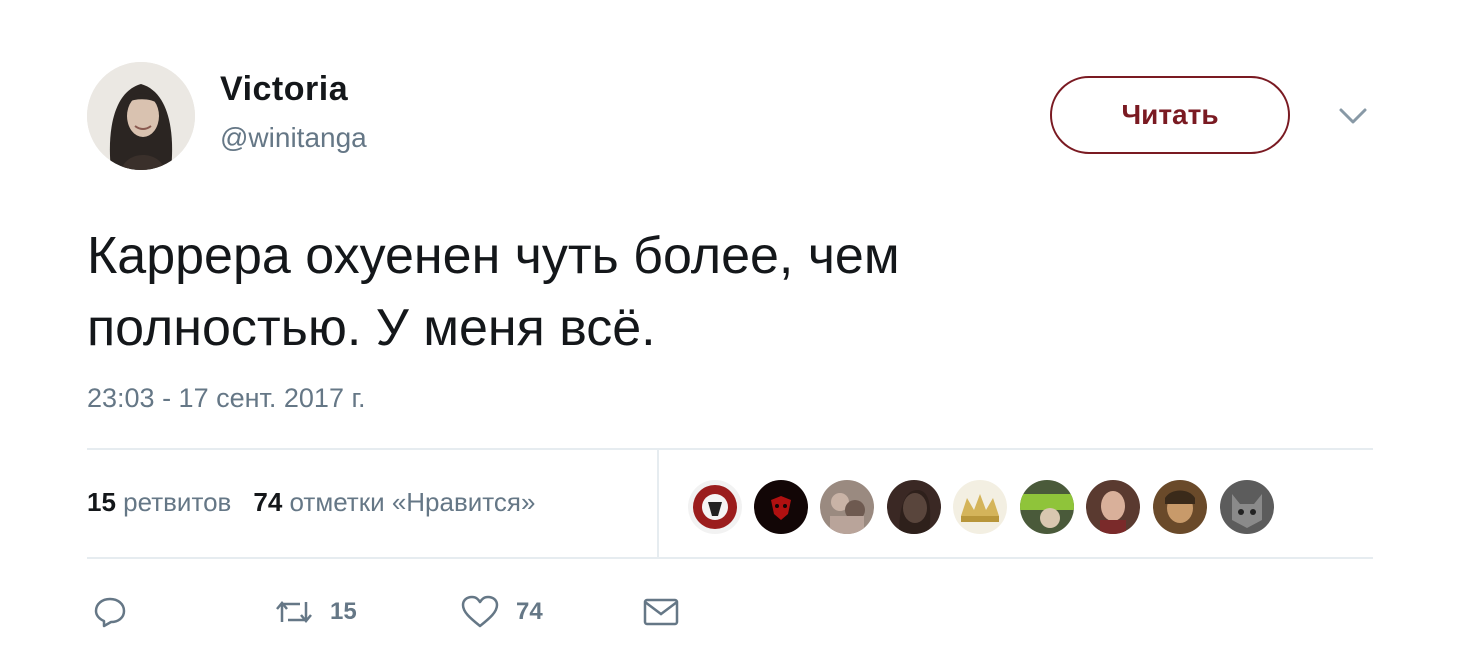  What do you see at coordinates (730, 558) in the screenshot?
I see `divider-bottom` at bounding box center [730, 558].